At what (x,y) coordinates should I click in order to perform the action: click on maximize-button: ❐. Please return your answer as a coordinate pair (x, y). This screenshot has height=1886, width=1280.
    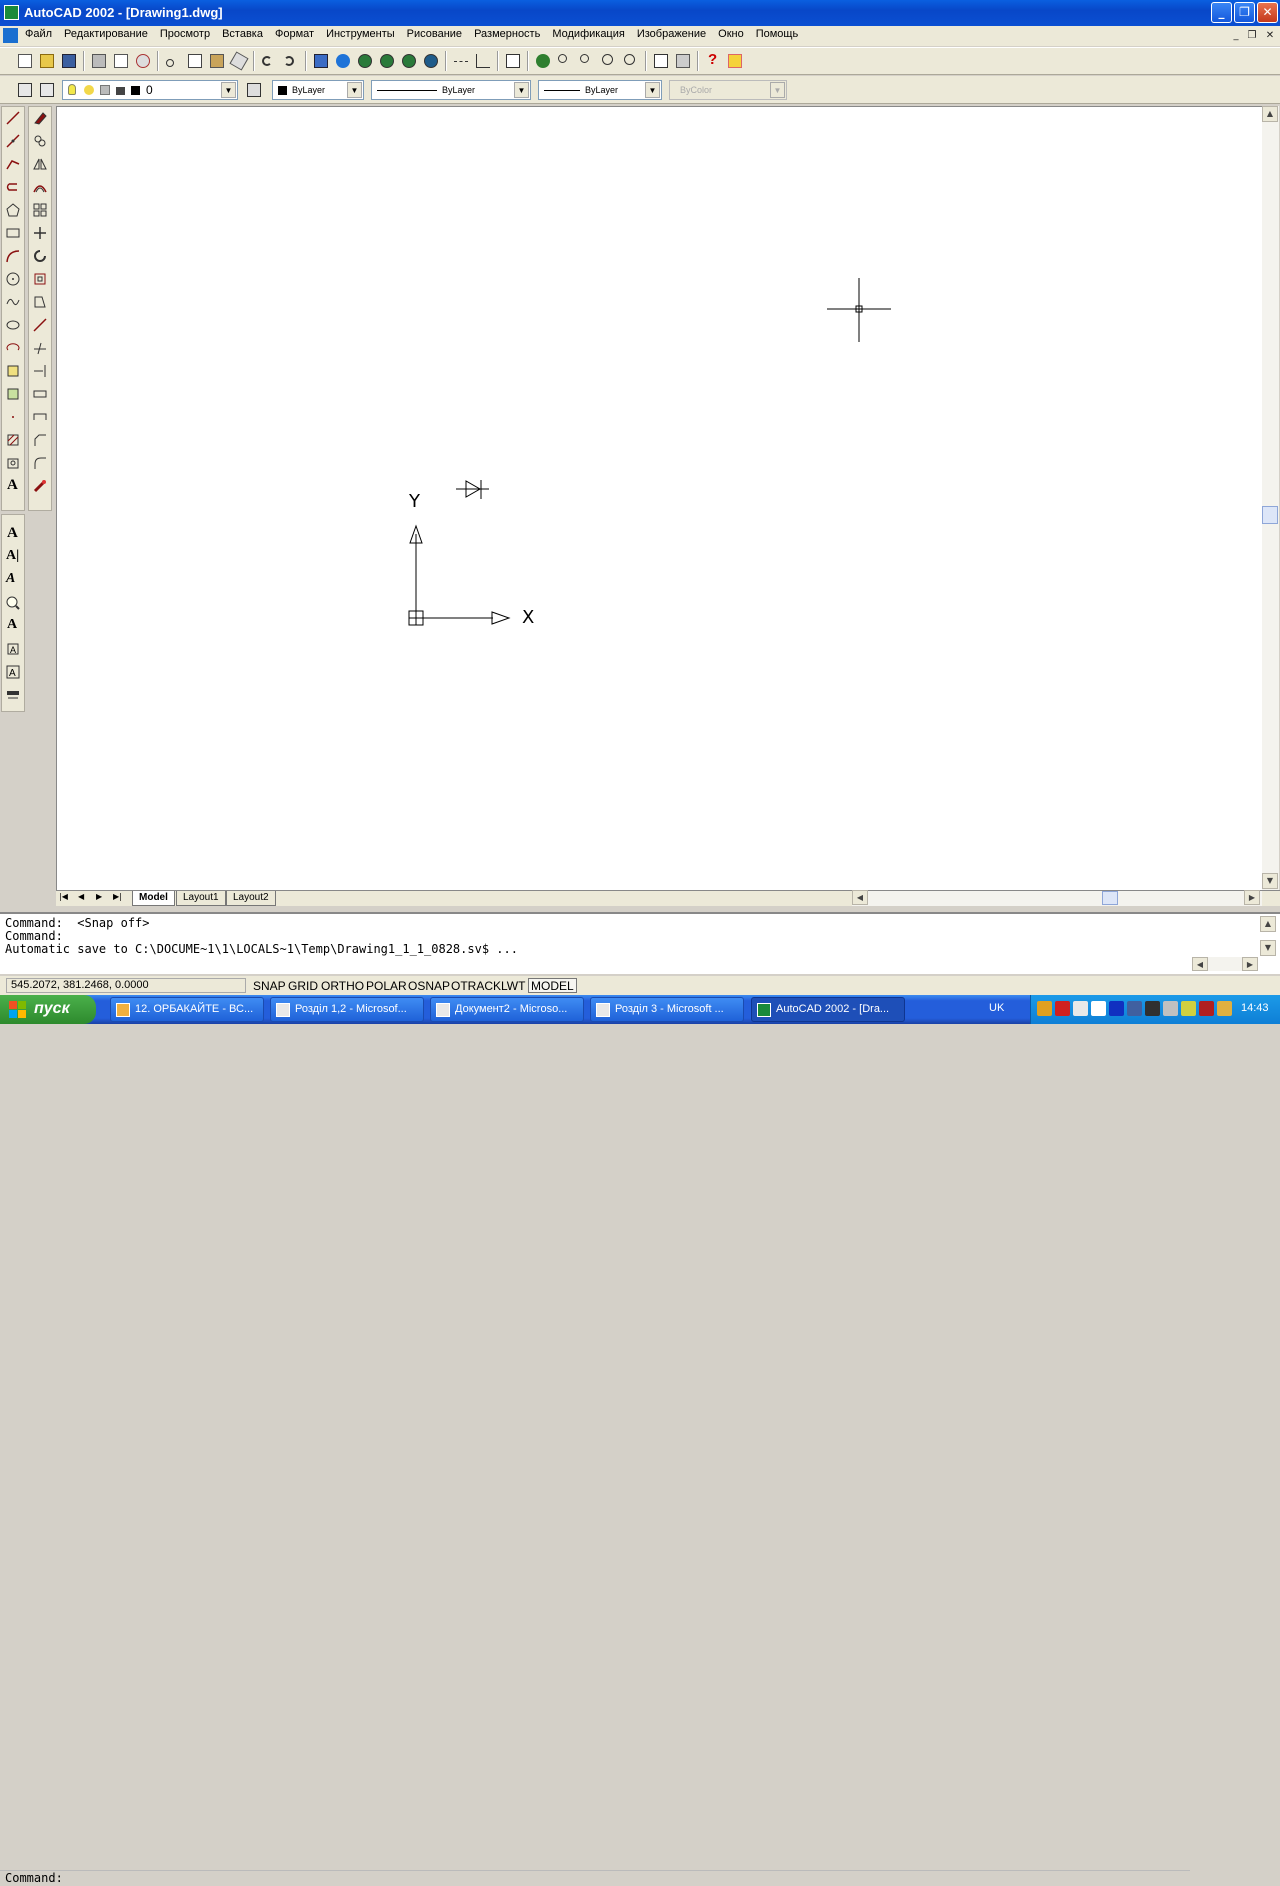
    Looking at the image, I should click on (1244, 12).